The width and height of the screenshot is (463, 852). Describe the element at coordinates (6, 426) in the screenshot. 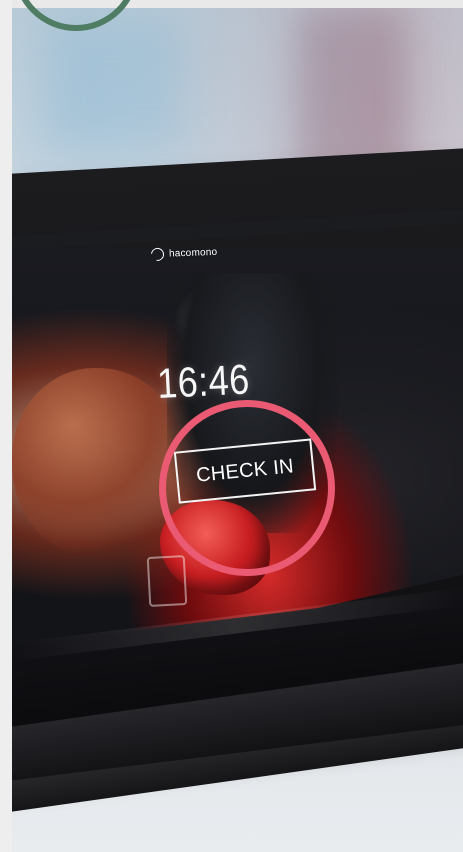

I see `left-margin-strip` at that location.